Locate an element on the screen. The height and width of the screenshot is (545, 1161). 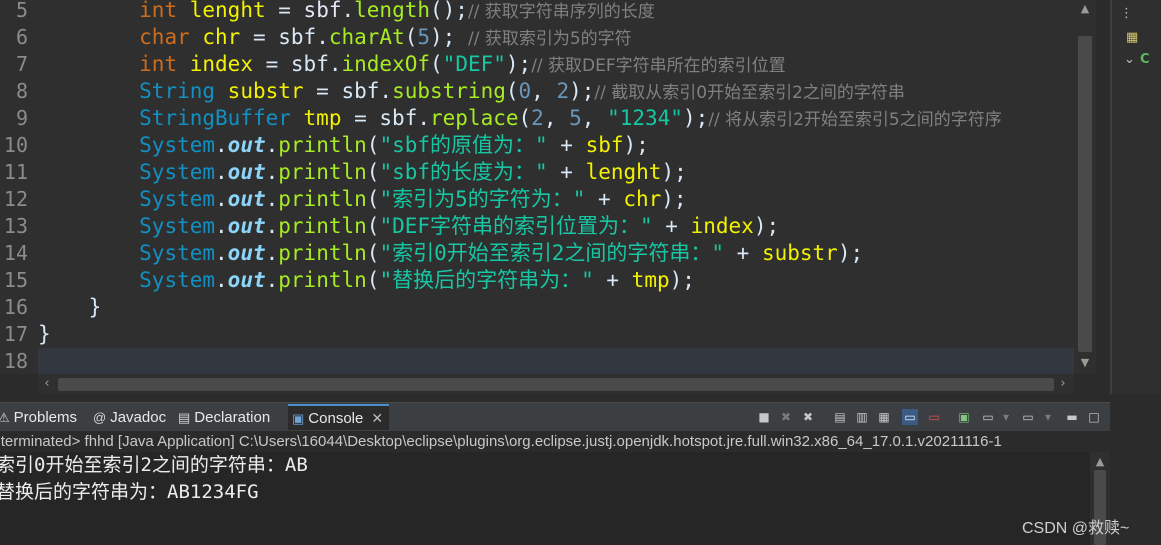
code-line: System.out.println("替换后的字符串为：" + tmp); is located at coordinates (366, 280).